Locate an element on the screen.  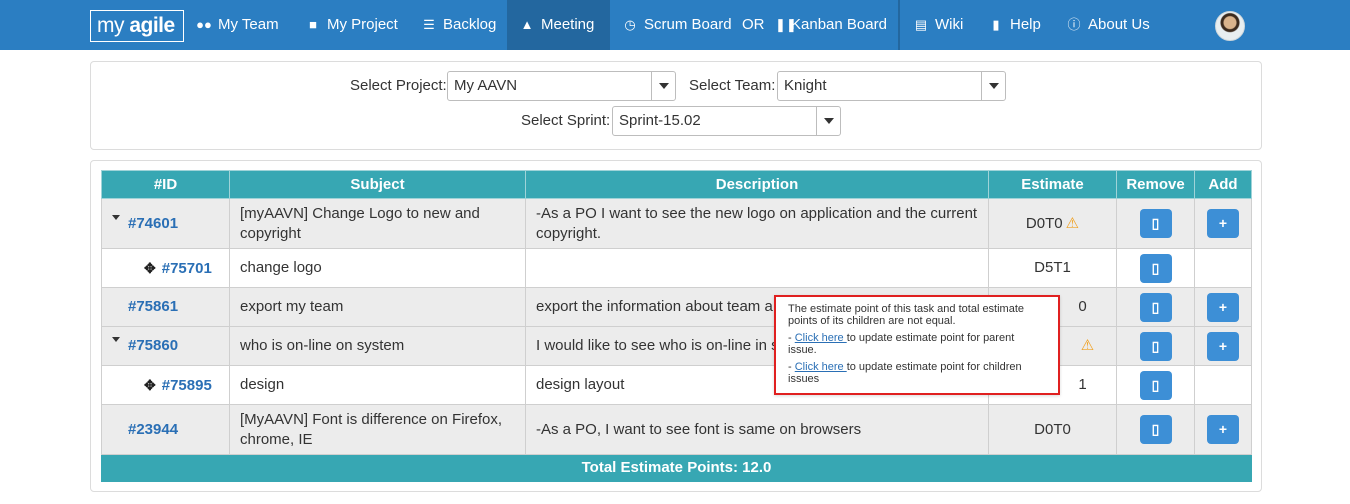
update-children-link: Click here is located at coordinates (821, 367).